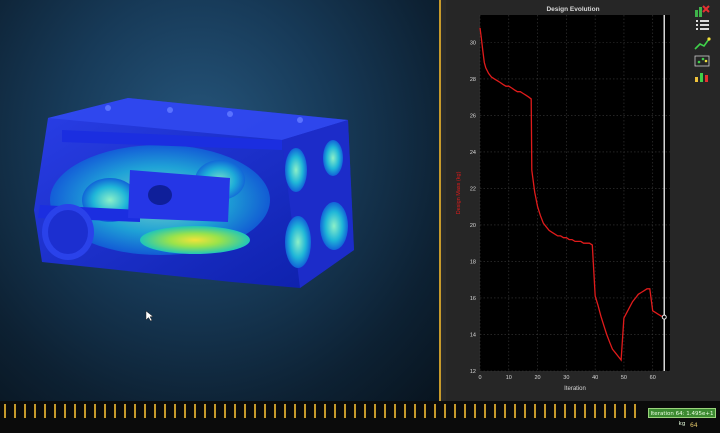  I want to click on y-tick-label: 18, so click(473, 262).